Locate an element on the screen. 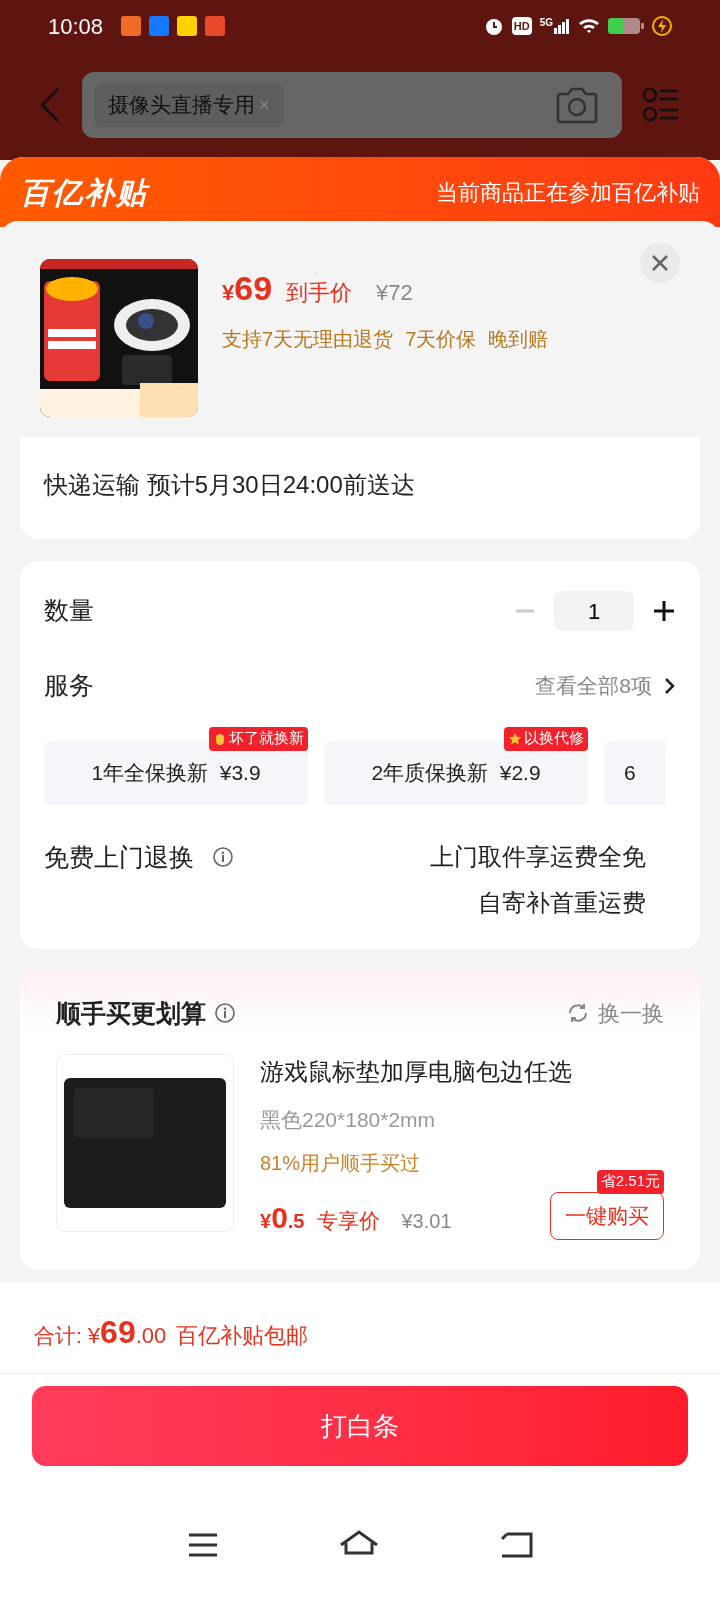  service-option: 6 is located at coordinates (635, 772).